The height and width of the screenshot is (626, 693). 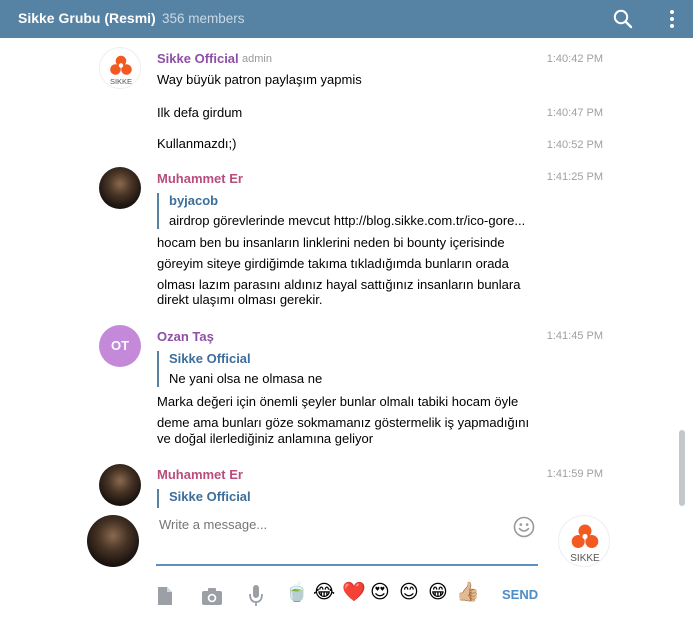 I want to click on message-time: 1:41:25 PM, so click(x=574, y=177).